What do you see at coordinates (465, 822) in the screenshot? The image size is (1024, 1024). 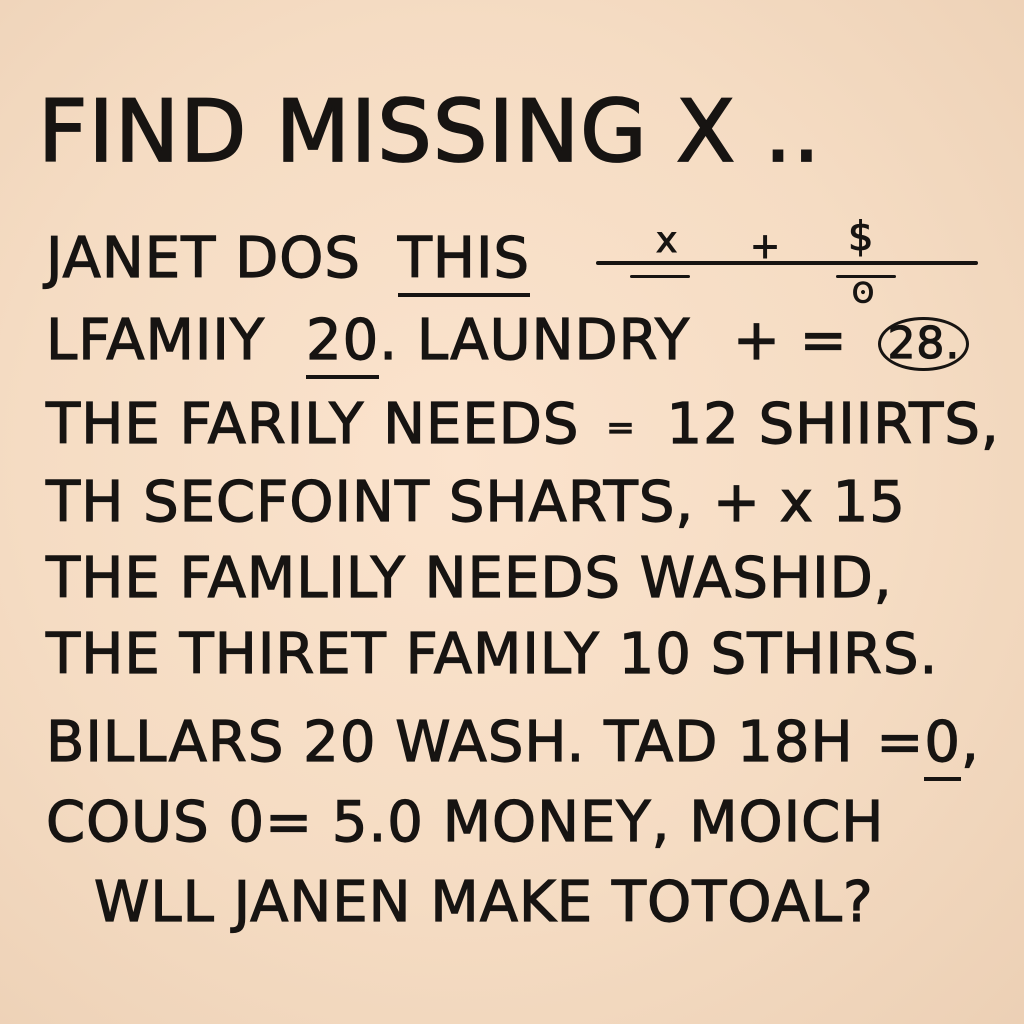 I see `text-line-8: COUS 0= 5.0 MONEY, MOICH` at bounding box center [465, 822].